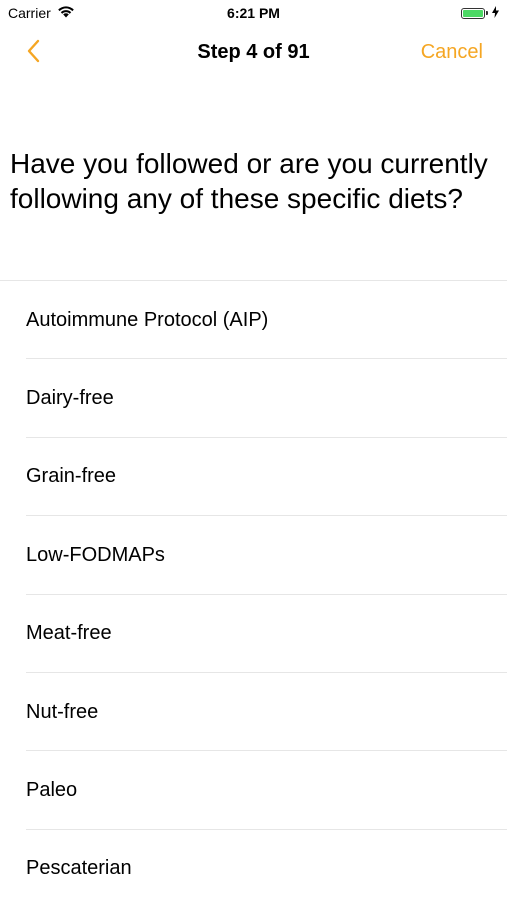 This screenshot has height=908, width=507. What do you see at coordinates (71, 476) in the screenshot?
I see `option-label: Grain-free` at bounding box center [71, 476].